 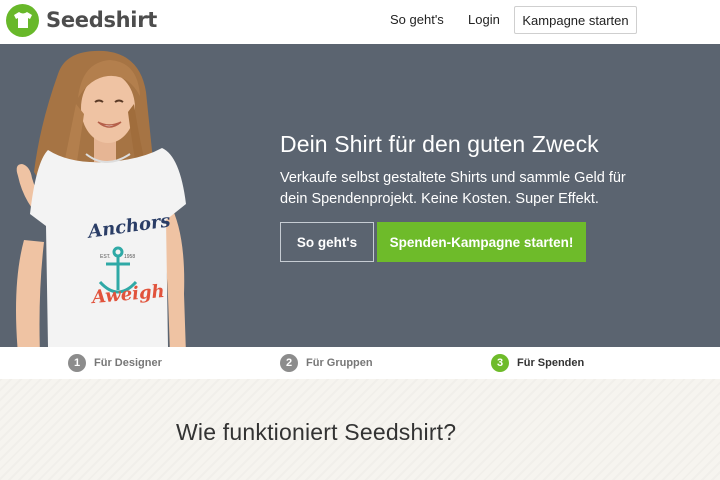 What do you see at coordinates (128, 363) in the screenshot?
I see `step-label: Für Designer` at bounding box center [128, 363].